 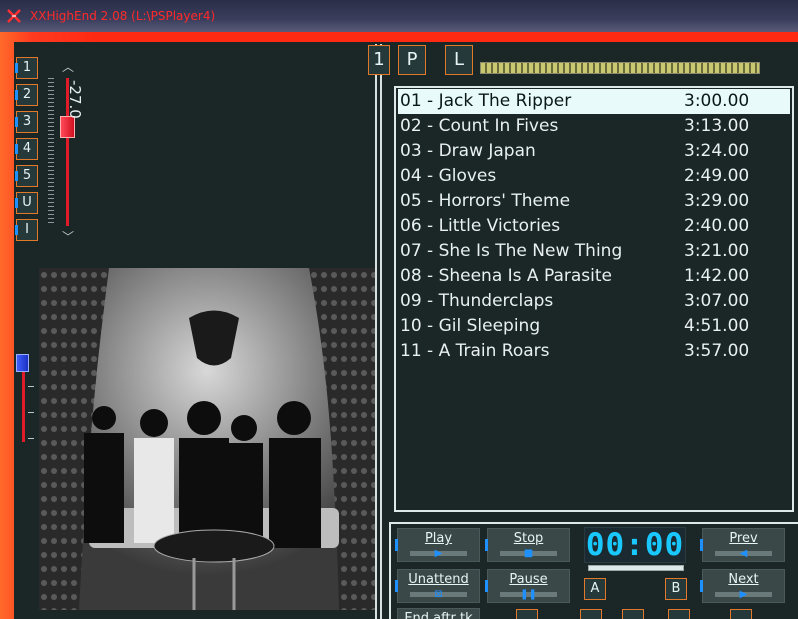 I want to click on app-logo-icon, so click(x=14, y=16).